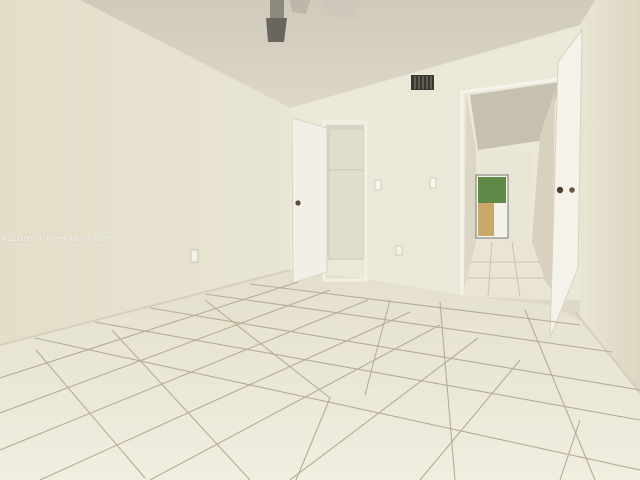  What do you see at coordinates (298, 203) in the screenshot?
I see `closet-door-knob` at bounding box center [298, 203].